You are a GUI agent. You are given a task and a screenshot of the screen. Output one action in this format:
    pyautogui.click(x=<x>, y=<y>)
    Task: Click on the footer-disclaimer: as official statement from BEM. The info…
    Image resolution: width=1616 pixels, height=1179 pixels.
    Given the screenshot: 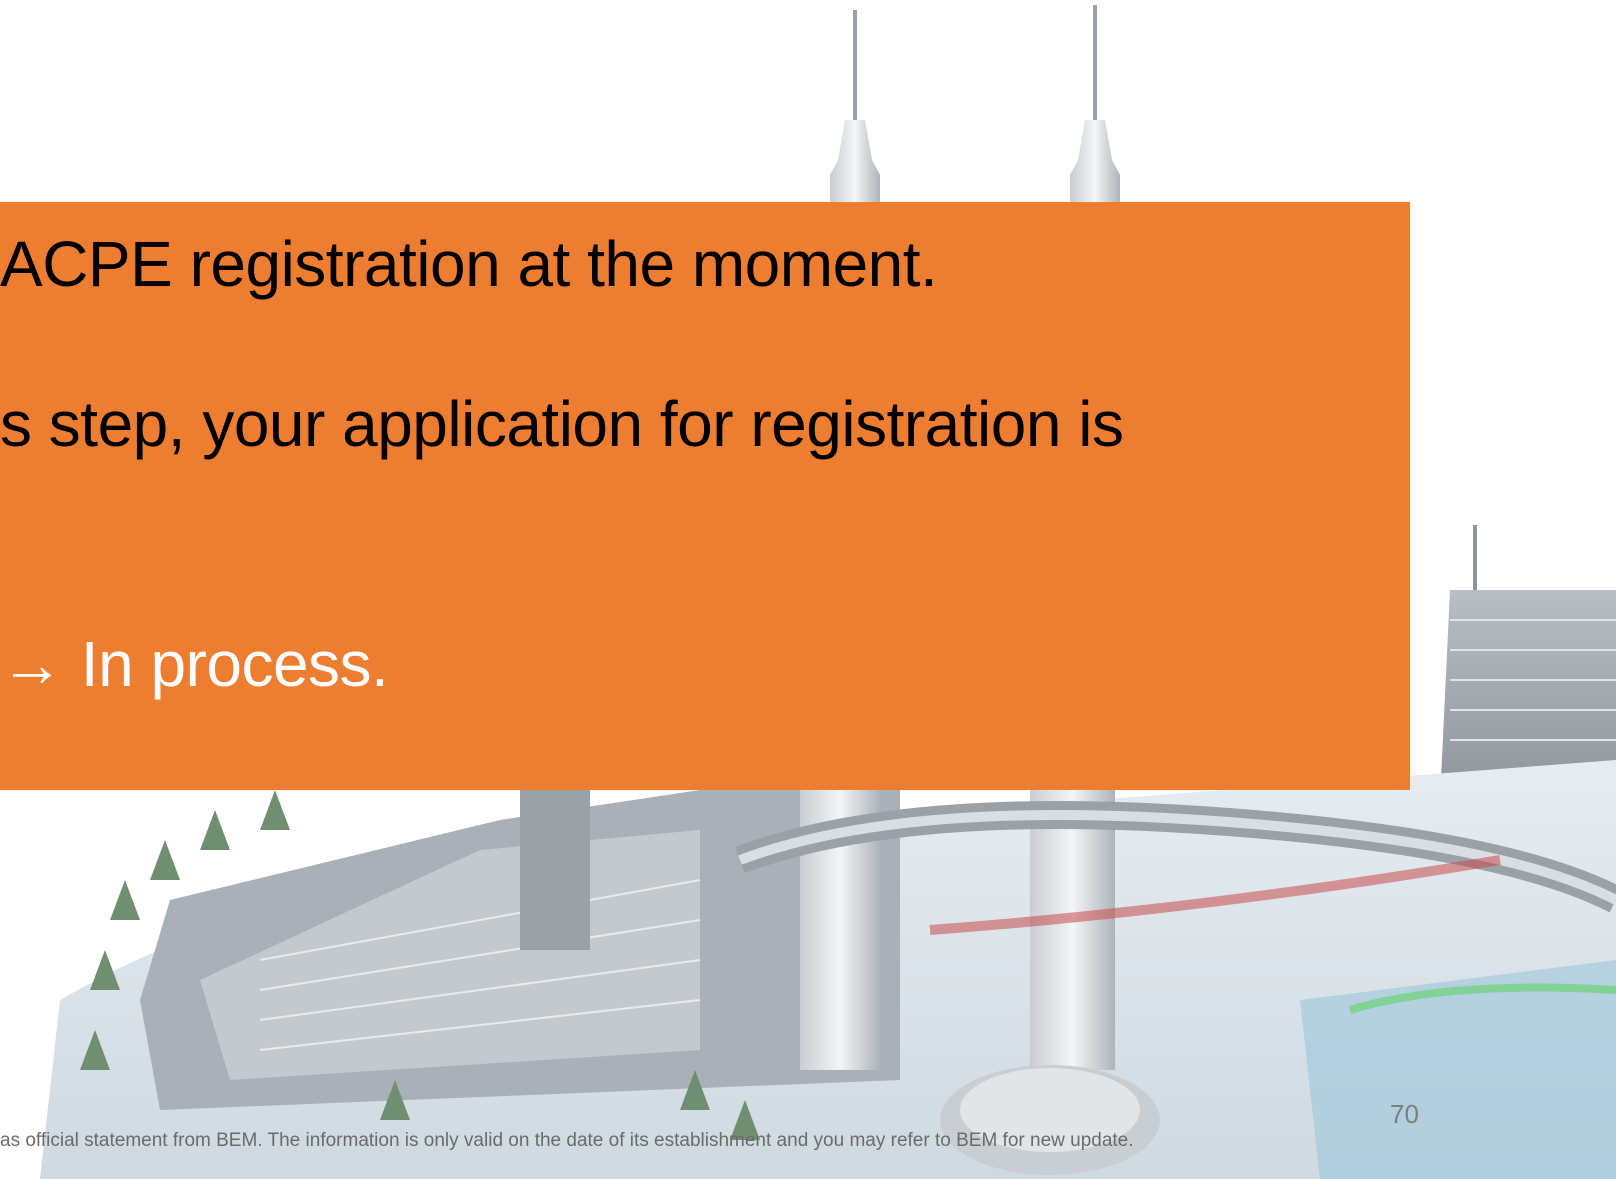 What is the action you would take?
    pyautogui.click(x=567, y=1140)
    